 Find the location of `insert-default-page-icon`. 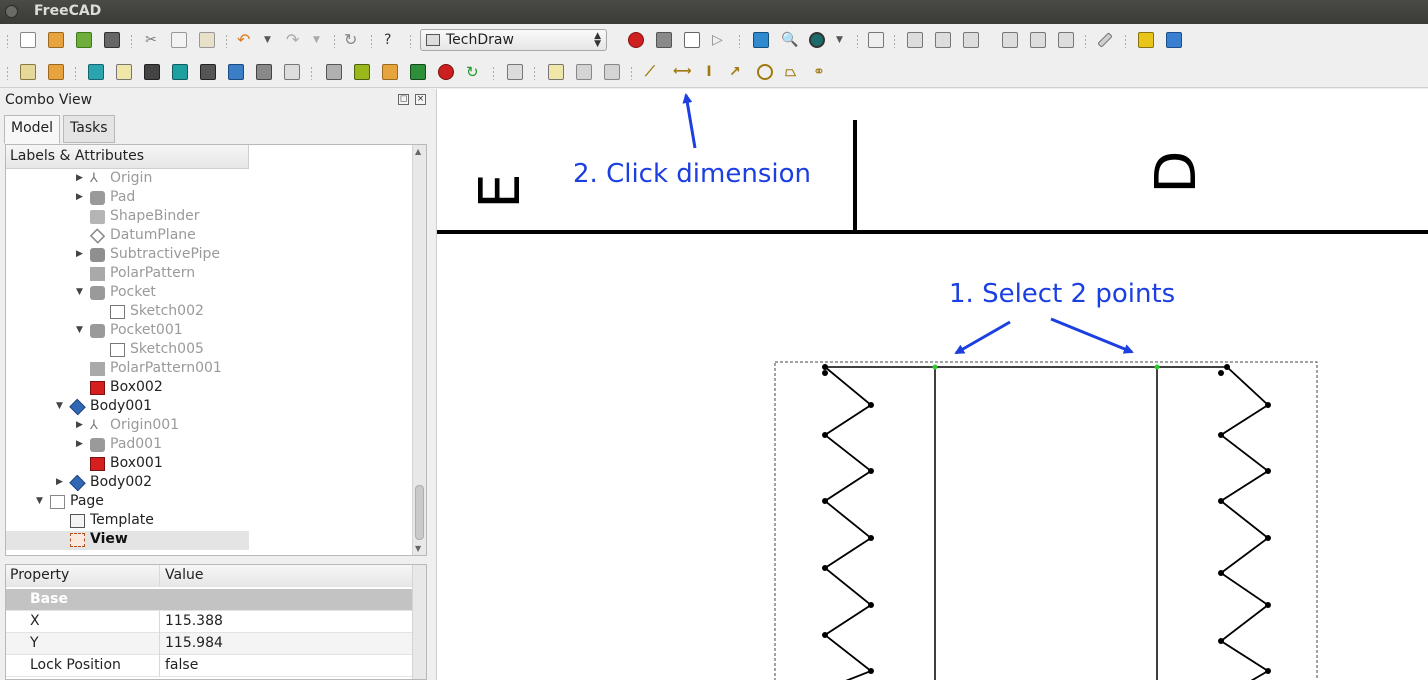

insert-default-page-icon is located at coordinates (28, 72).